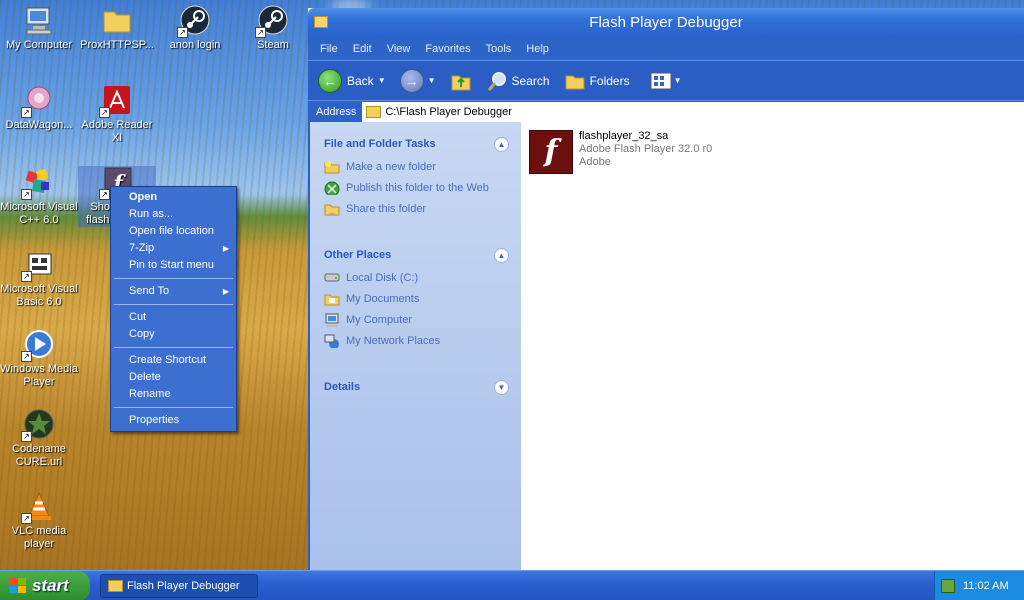  What do you see at coordinates (416, 255) in the screenshot?
I see `panel-header-other-places: Other Places ▲` at bounding box center [416, 255].